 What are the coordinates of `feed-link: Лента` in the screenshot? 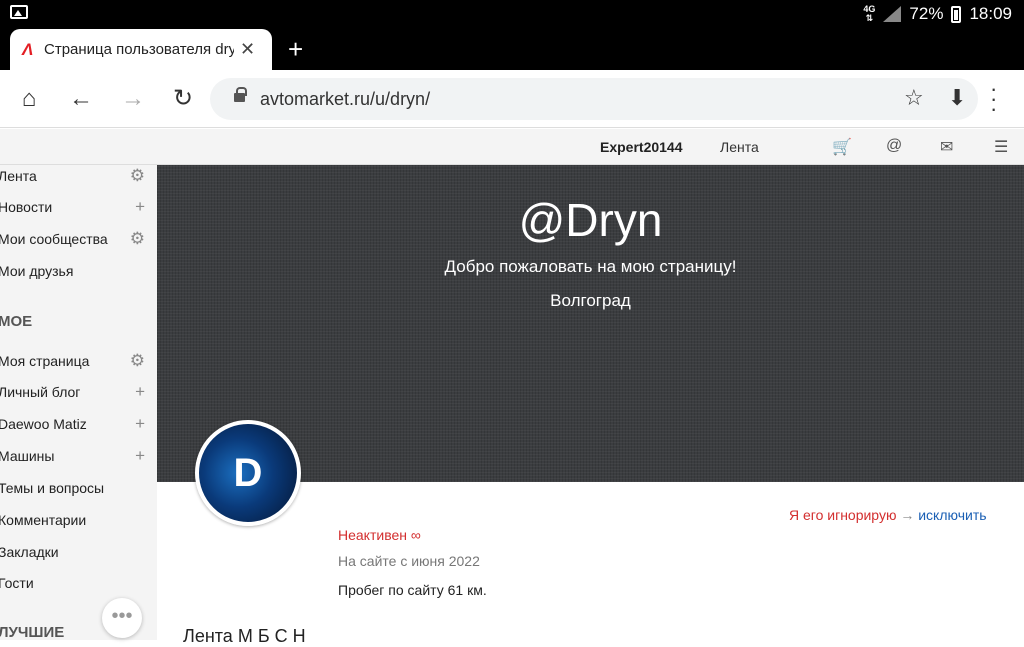 It's located at (739, 147).